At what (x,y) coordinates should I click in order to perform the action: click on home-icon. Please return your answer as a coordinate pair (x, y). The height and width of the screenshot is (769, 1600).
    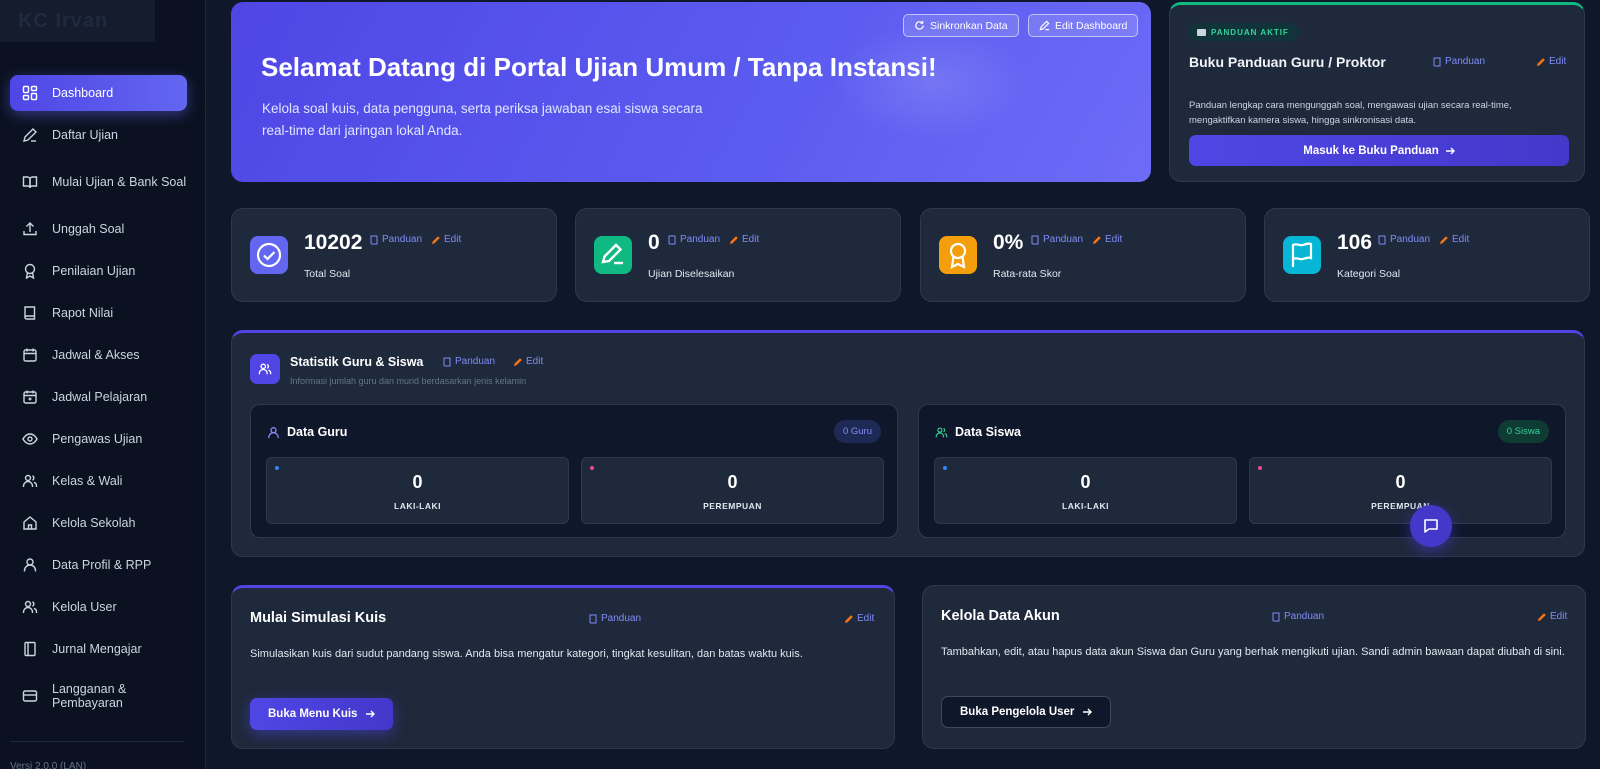
    Looking at the image, I should click on (30, 523).